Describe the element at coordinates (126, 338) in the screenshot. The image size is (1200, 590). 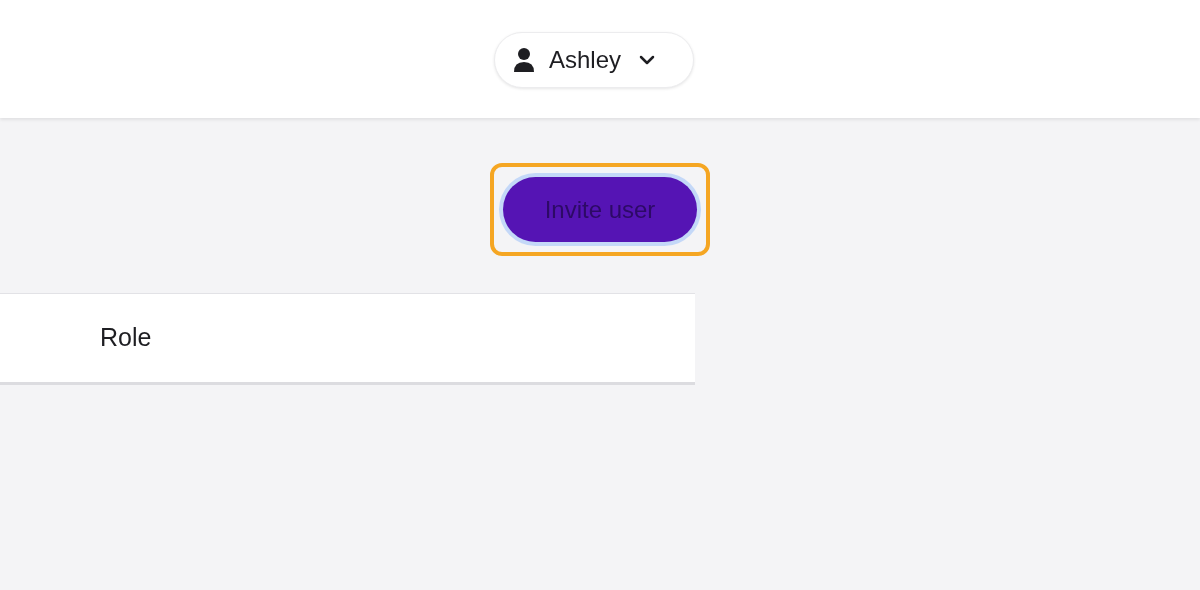
I see `column-header: Role` at that location.